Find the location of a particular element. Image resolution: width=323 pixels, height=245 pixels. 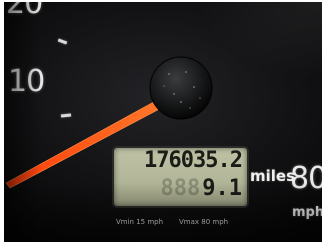

odometer-total: 176035.2 is located at coordinates (193, 160).